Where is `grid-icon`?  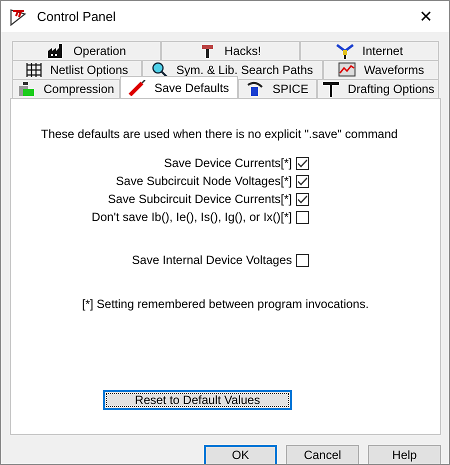
grid-icon is located at coordinates (34, 70).